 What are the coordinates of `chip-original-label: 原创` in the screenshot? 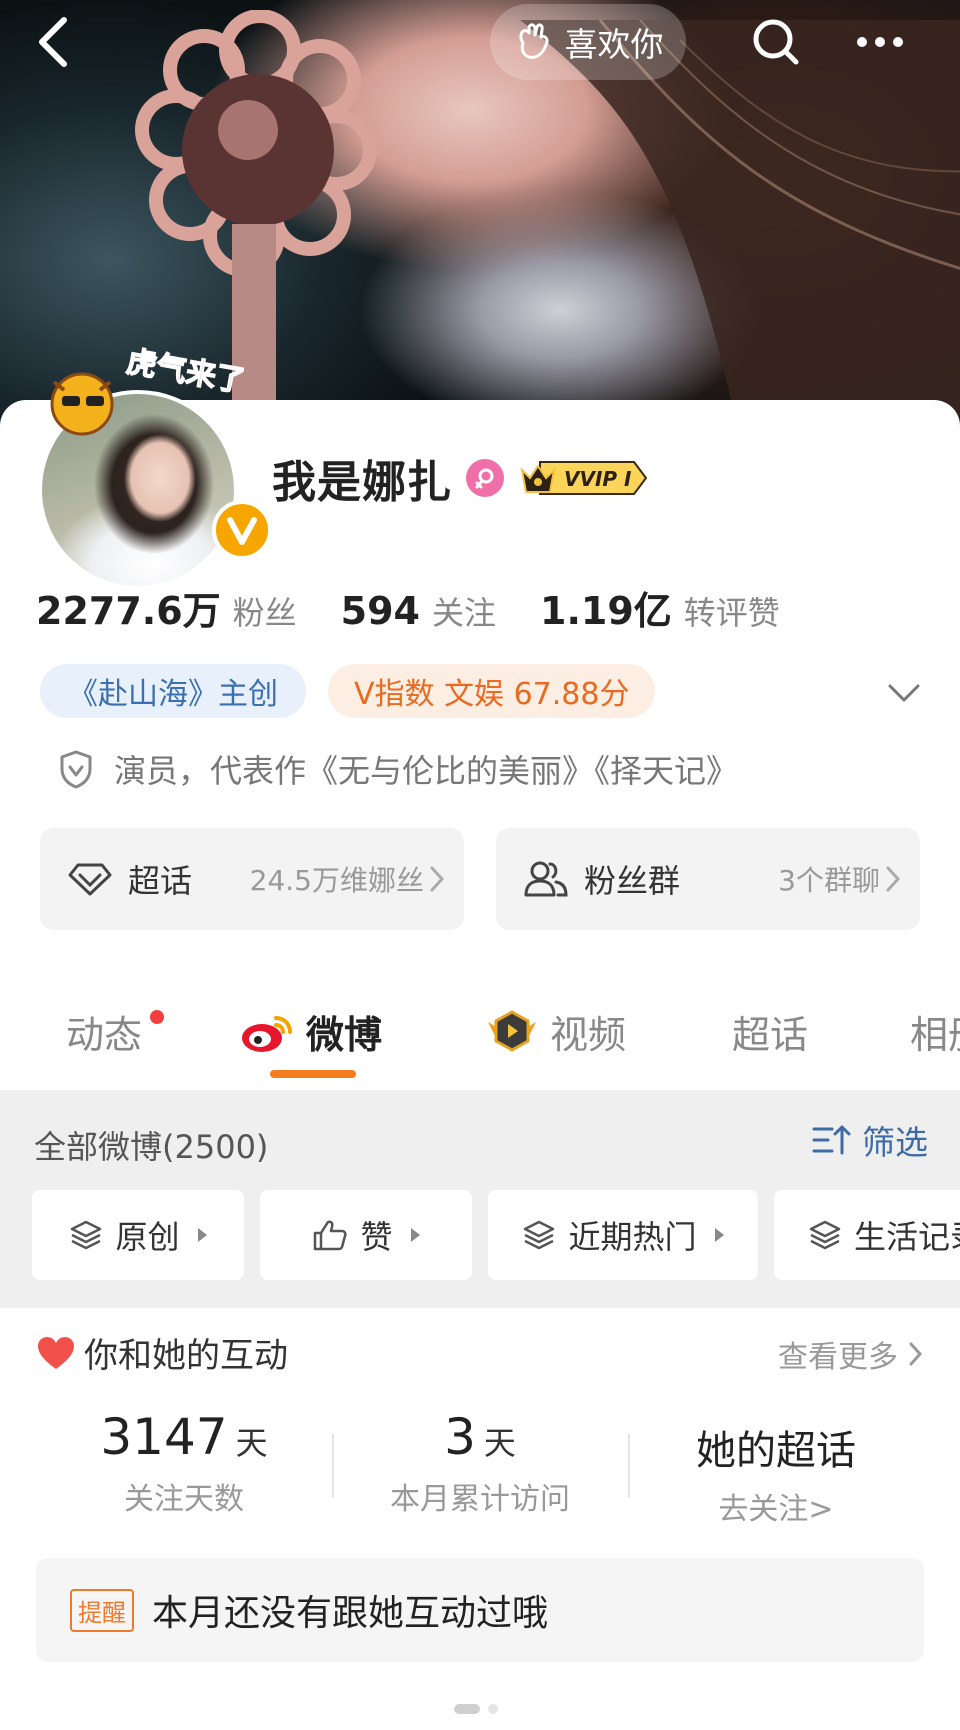 It's located at (147, 1237).